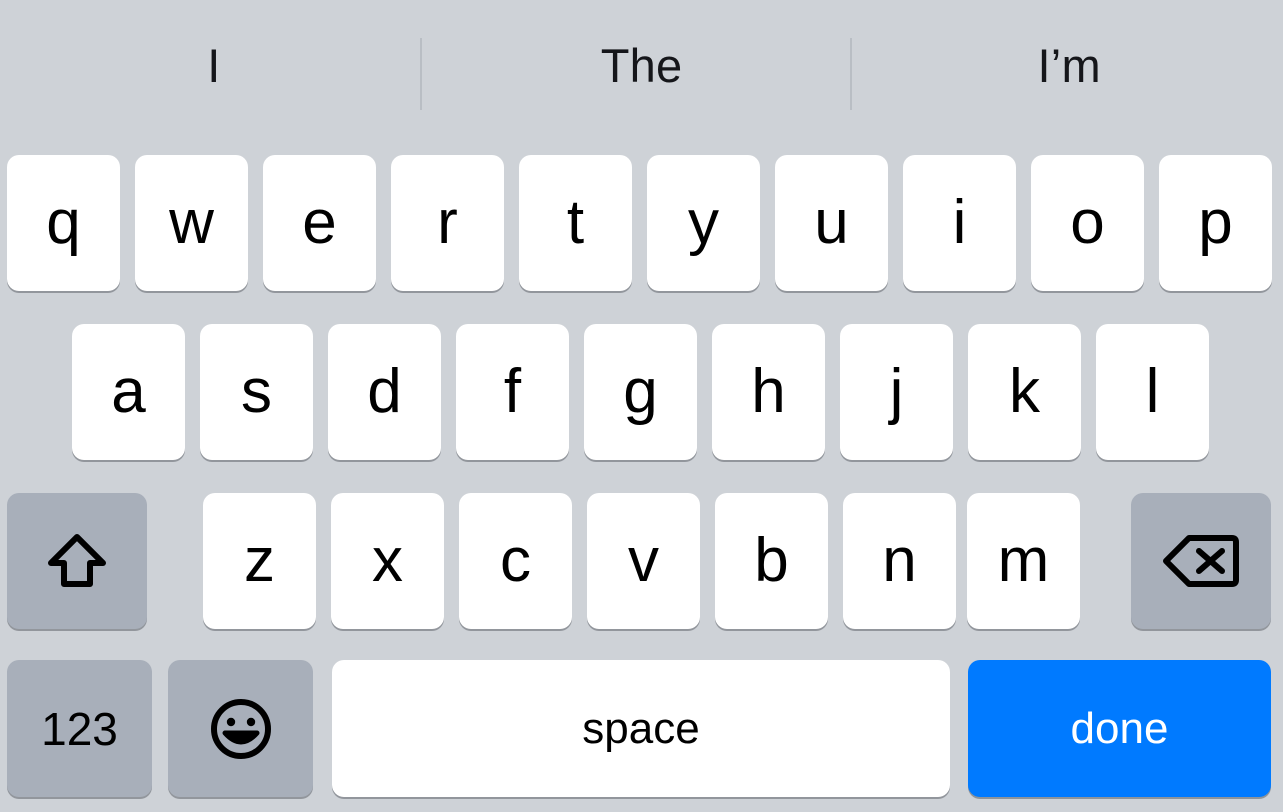 The width and height of the screenshot is (1283, 812). I want to click on key-g: g, so click(640, 392).